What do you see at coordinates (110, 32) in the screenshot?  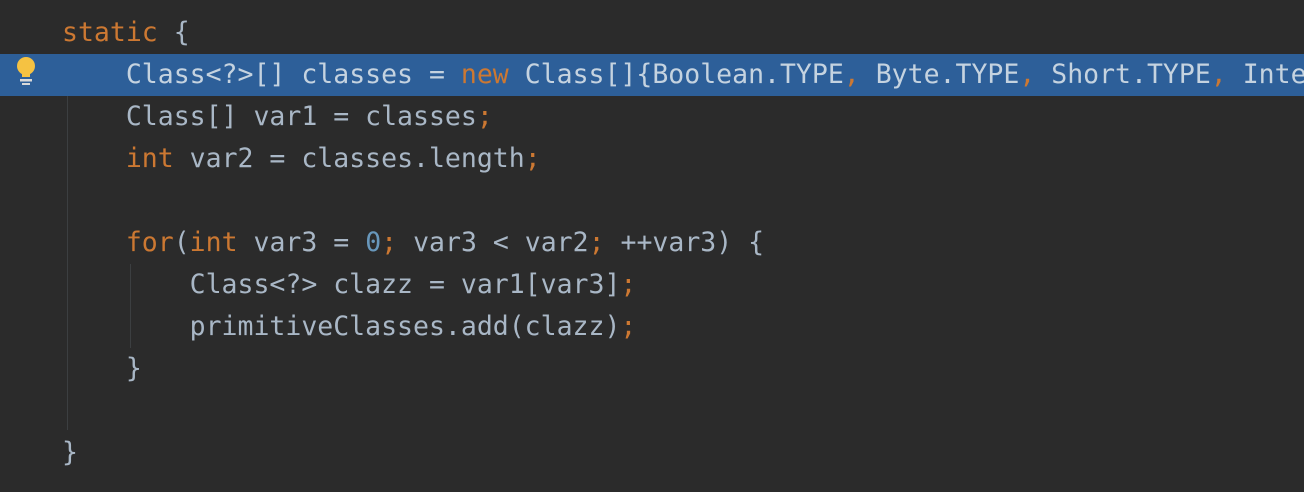 I see `keyword-token: static` at bounding box center [110, 32].